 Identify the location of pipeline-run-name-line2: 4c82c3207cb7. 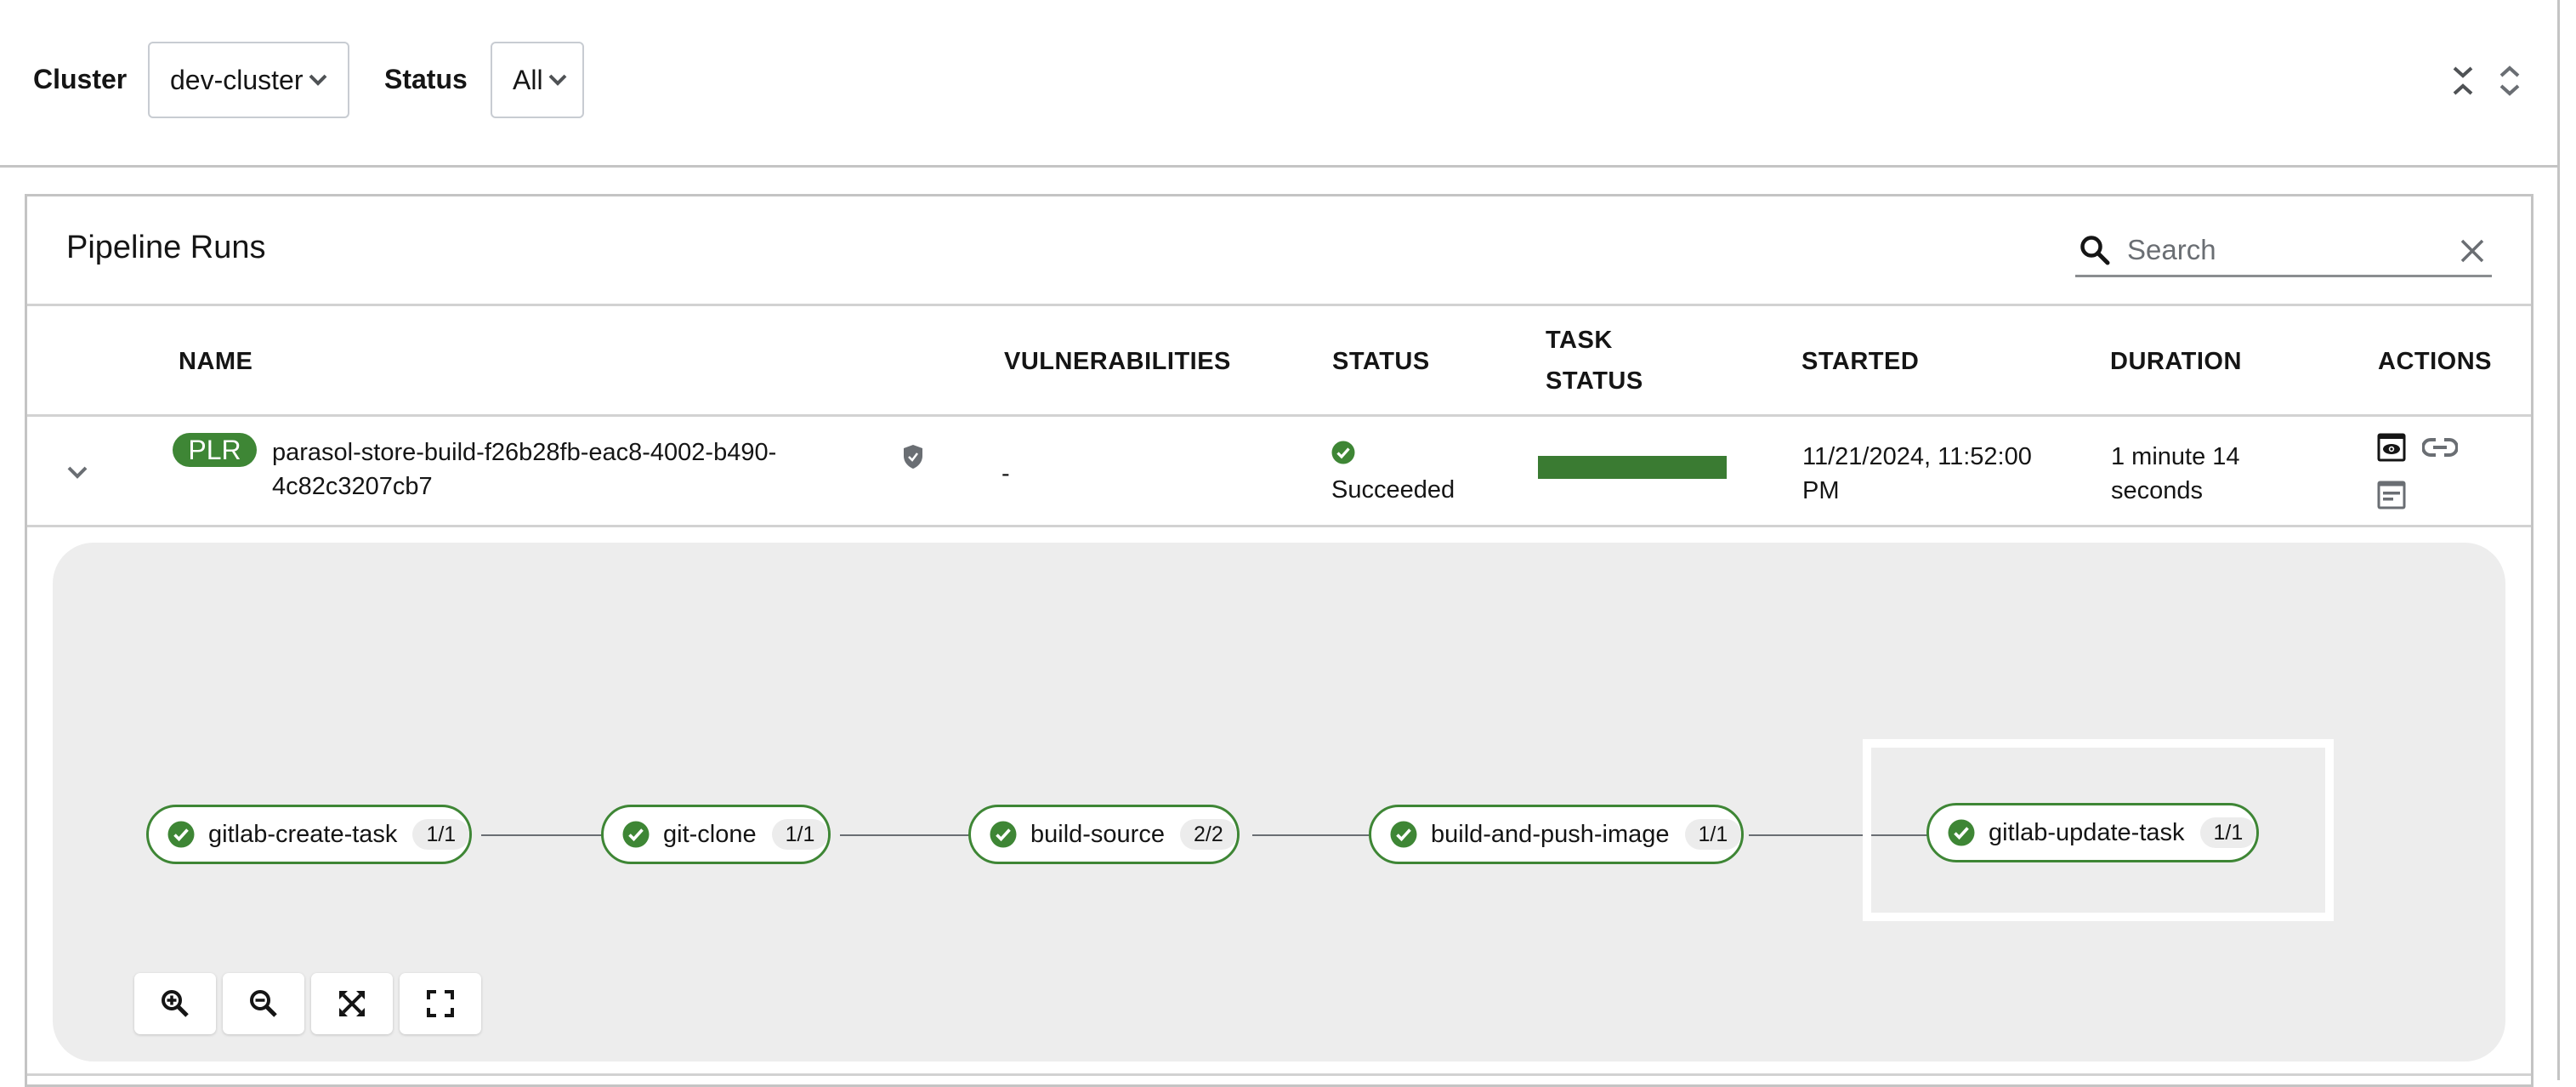
(353, 486).